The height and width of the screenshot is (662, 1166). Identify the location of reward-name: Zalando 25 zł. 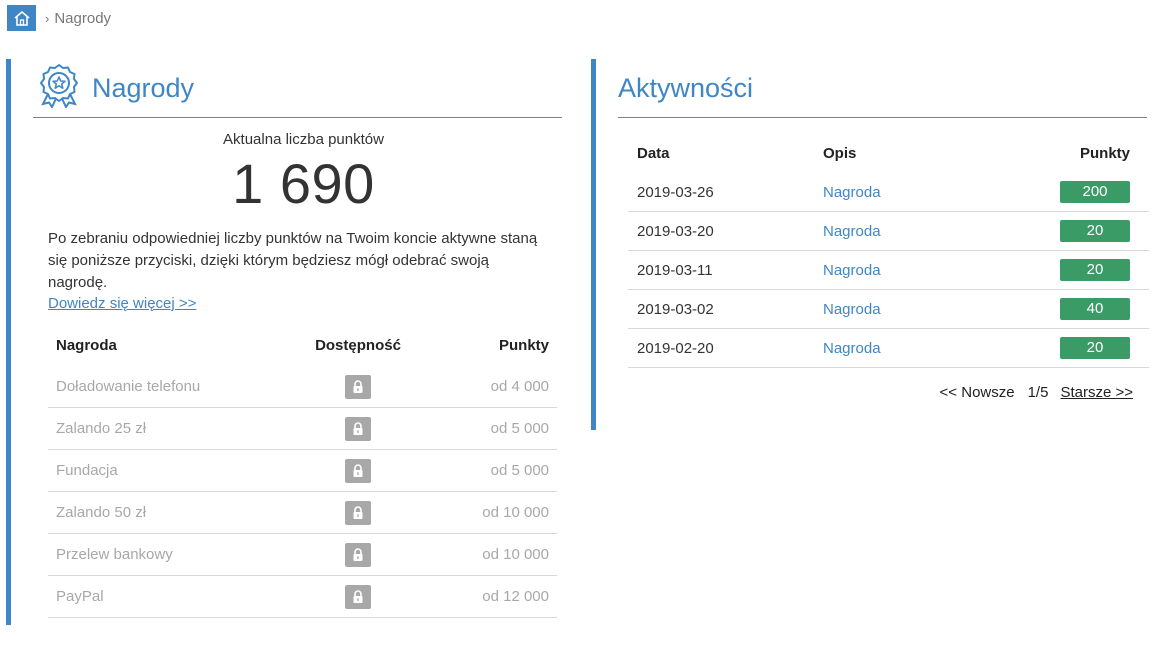
(101, 428).